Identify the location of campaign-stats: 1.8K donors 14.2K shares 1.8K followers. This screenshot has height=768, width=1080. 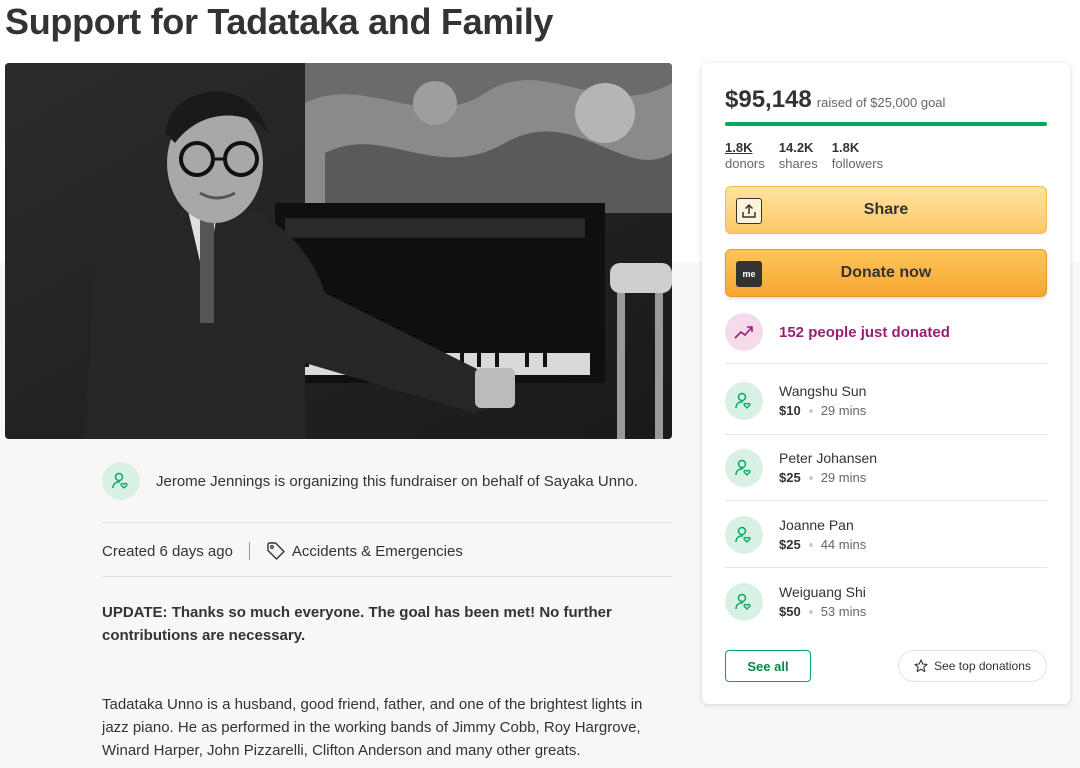
(804, 156).